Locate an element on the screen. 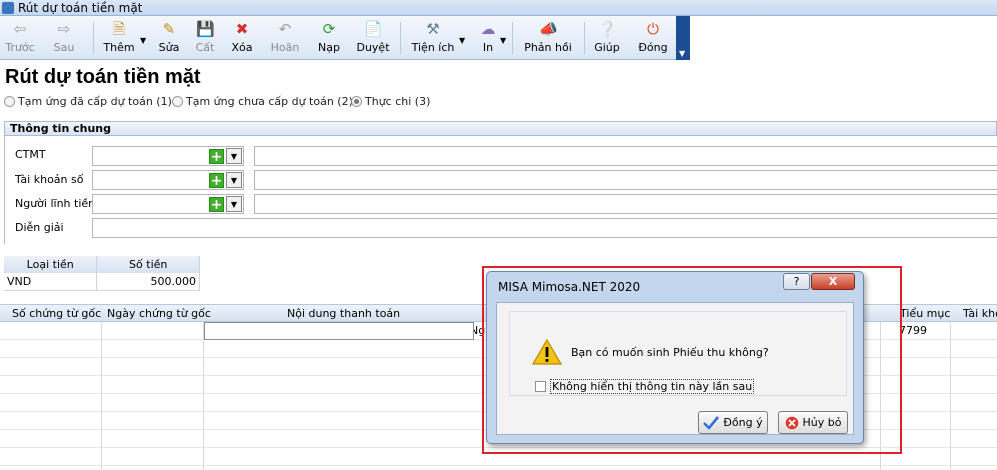 This screenshot has width=997, height=470. load-button: ⟳ Nạp is located at coordinates (329, 38).